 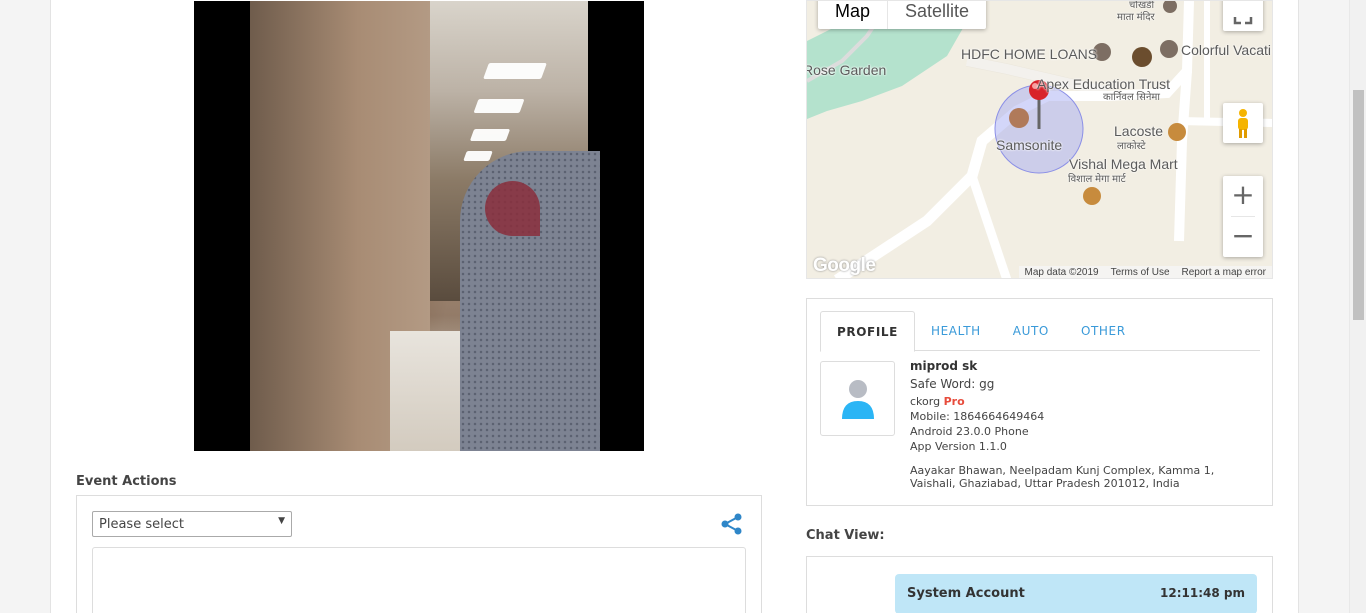 What do you see at coordinates (732, 524) in the screenshot?
I see `share-icon` at bounding box center [732, 524].